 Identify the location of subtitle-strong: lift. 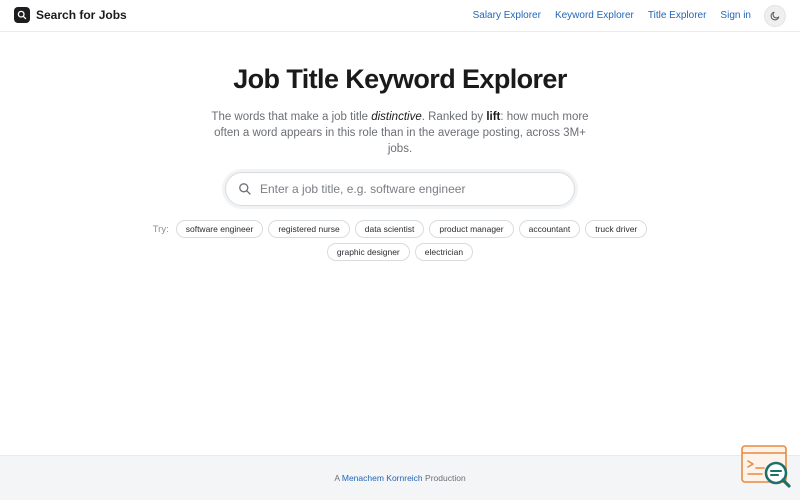
(493, 117).